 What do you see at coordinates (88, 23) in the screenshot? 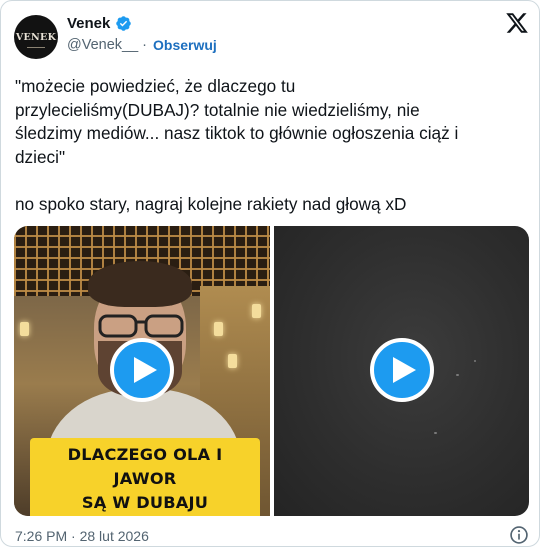
I see `author-name: Venek` at bounding box center [88, 23].